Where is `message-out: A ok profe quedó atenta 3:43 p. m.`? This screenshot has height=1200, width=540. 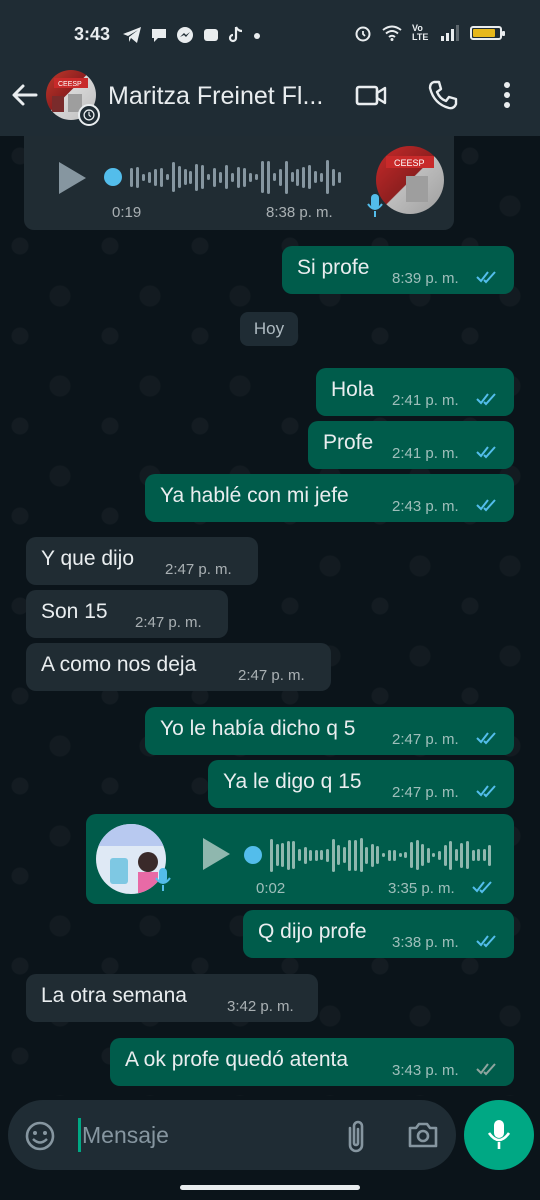 message-out: A ok profe quedó atenta 3:43 p. m. is located at coordinates (312, 1062).